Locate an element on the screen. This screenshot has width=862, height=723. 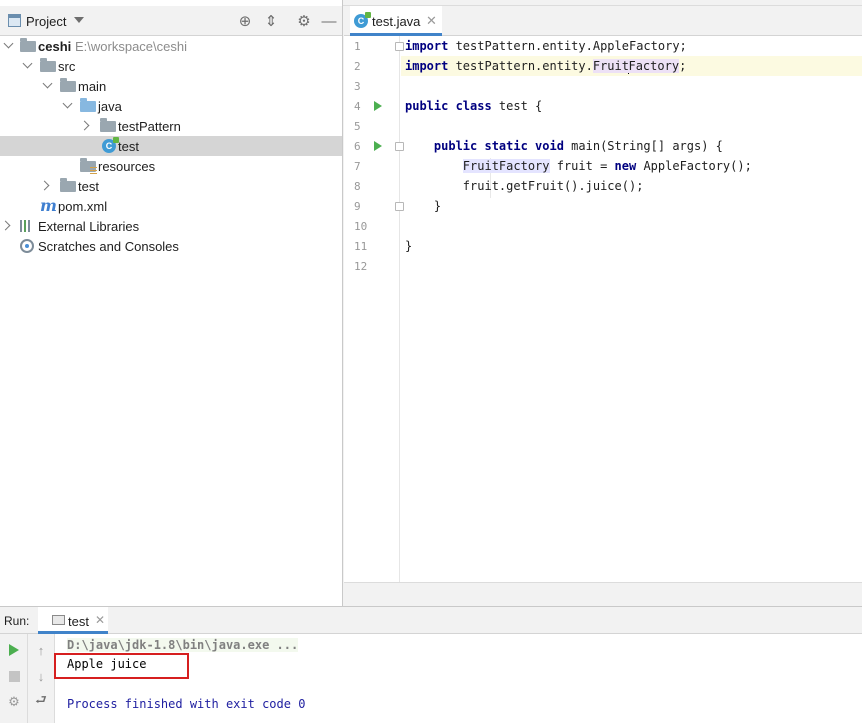
line-number: 8 is located at coordinates (357, 186).